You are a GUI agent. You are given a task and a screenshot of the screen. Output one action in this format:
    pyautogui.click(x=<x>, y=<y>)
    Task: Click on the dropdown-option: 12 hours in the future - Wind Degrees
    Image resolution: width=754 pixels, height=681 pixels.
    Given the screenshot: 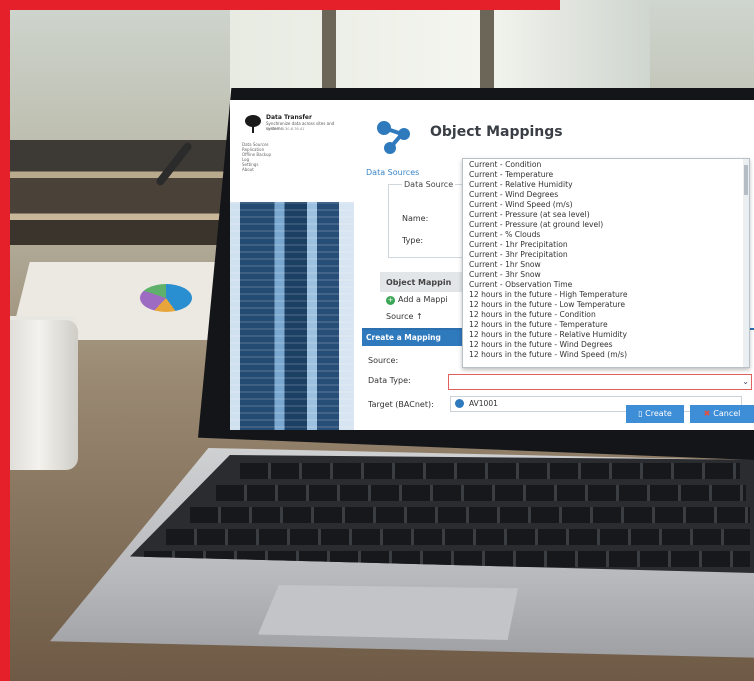 What is the action you would take?
    pyautogui.click(x=541, y=344)
    